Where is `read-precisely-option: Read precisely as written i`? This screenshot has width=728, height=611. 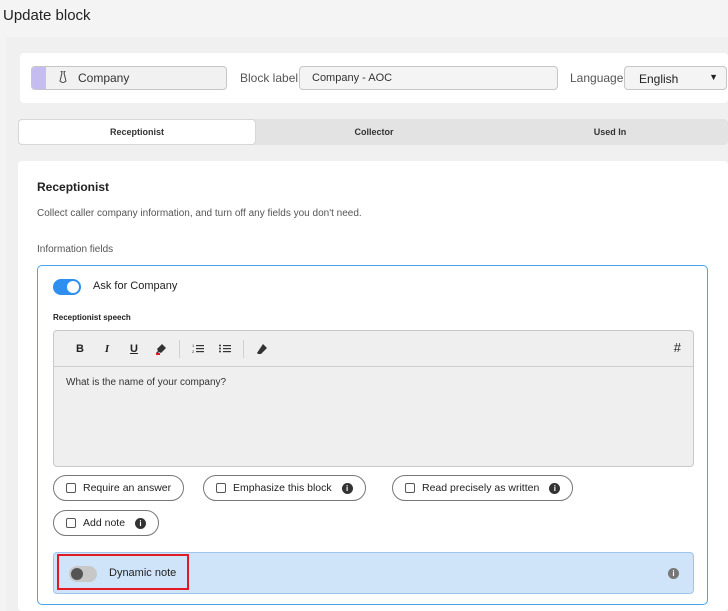
read-precisely-option: Read precisely as written i is located at coordinates (483, 488).